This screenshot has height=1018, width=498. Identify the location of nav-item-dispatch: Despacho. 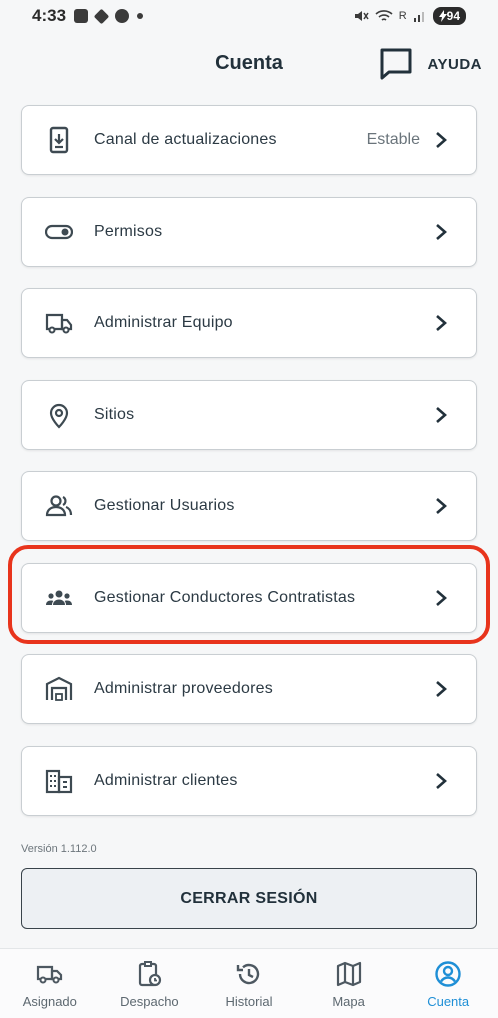
(150, 983).